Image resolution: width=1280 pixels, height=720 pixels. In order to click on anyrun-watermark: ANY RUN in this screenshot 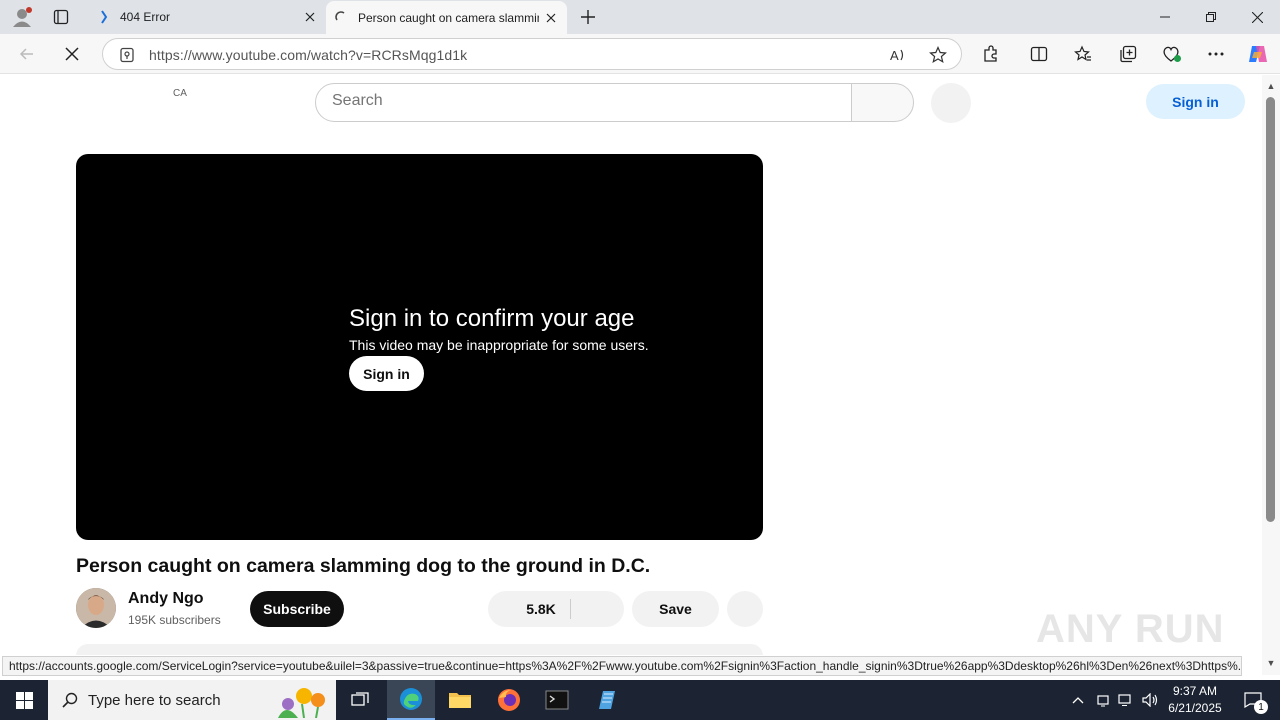, I will do `click(1130, 629)`.